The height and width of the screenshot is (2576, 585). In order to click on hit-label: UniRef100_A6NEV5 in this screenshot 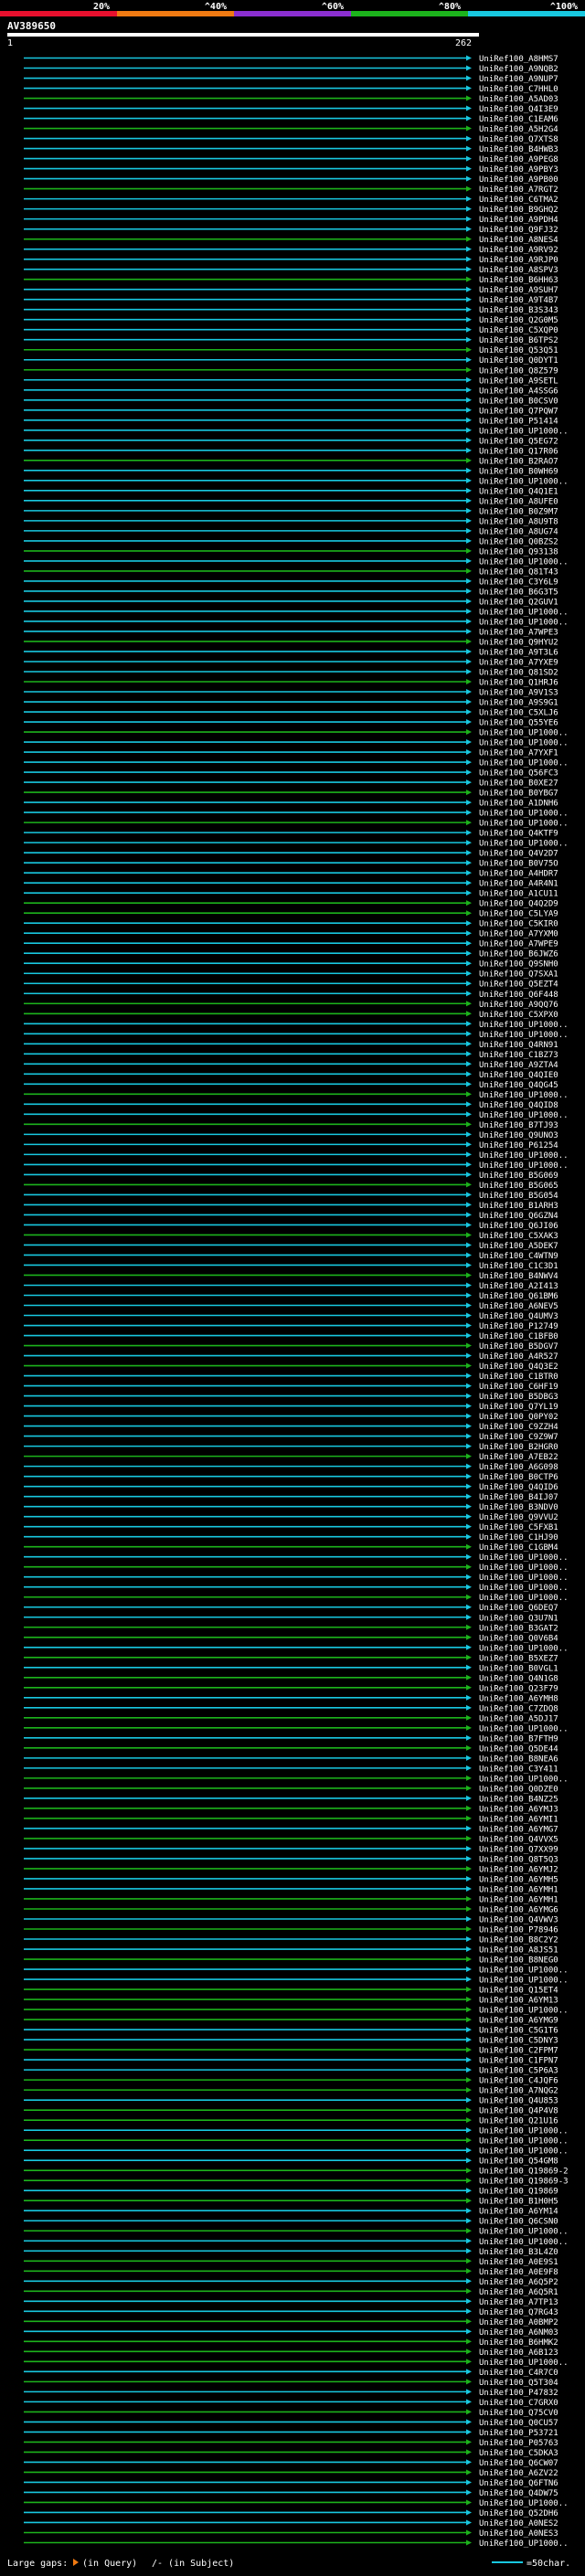, I will do `click(518, 1306)`.